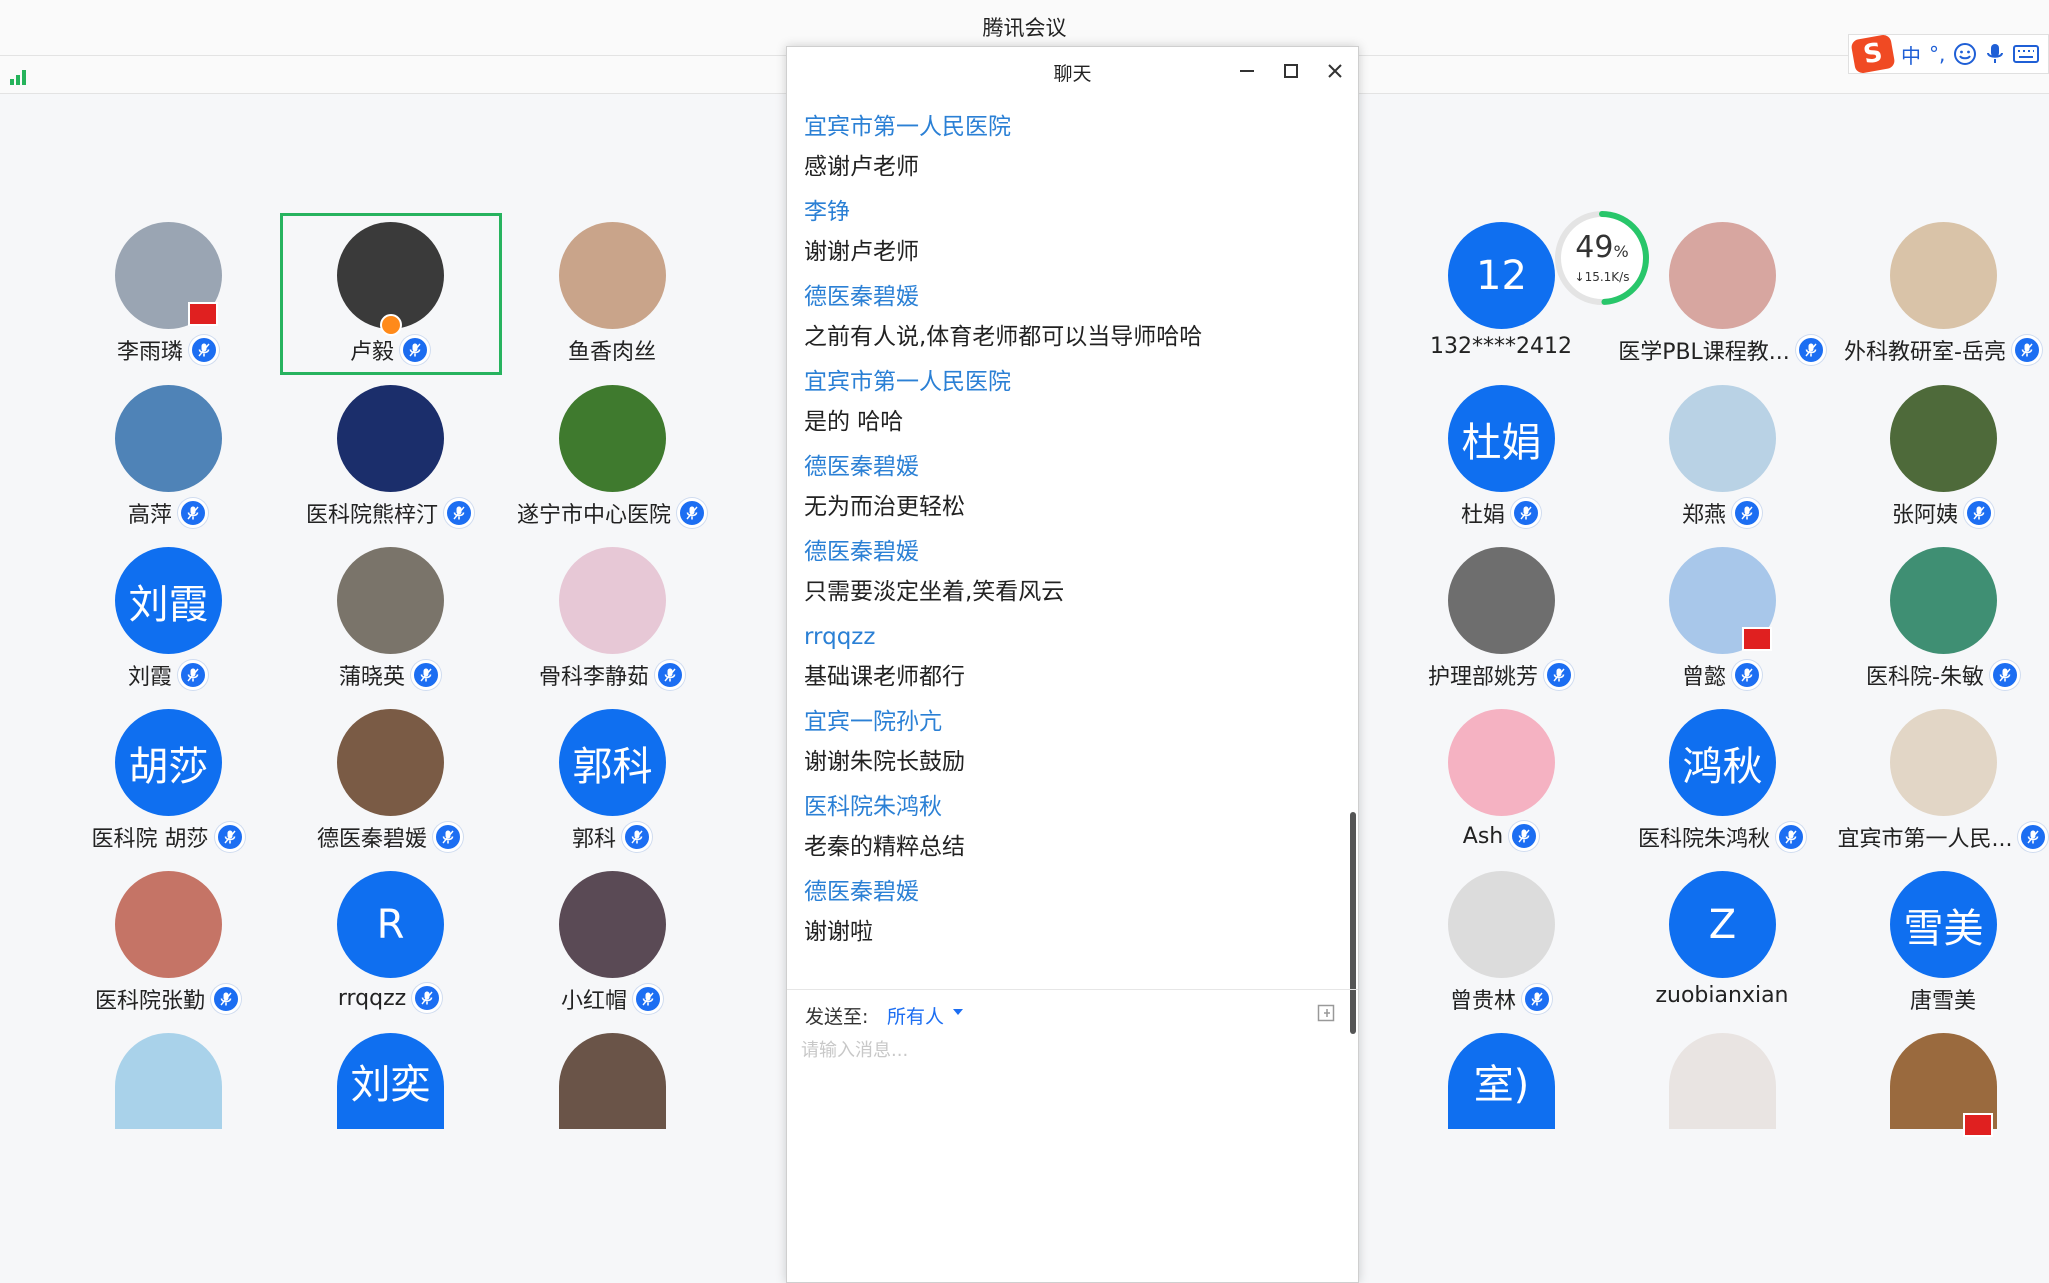  Describe the element at coordinates (1081, 722) in the screenshot. I see `message-sender: 宜宾一院孙亢` at that location.